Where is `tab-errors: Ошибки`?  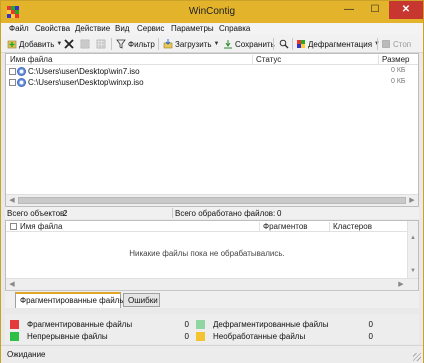
tab-errors: Ошибки is located at coordinates (141, 300).